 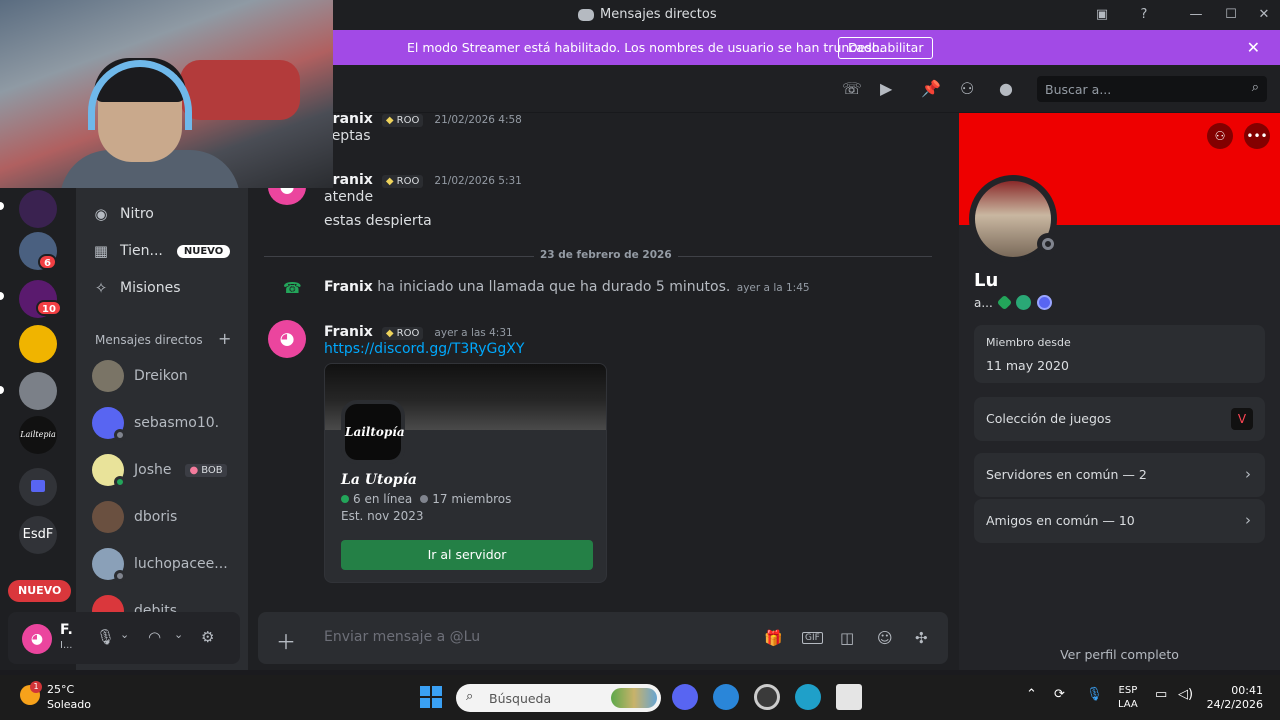 I want to click on volume-icon: ◁), so click(x=1185, y=694).